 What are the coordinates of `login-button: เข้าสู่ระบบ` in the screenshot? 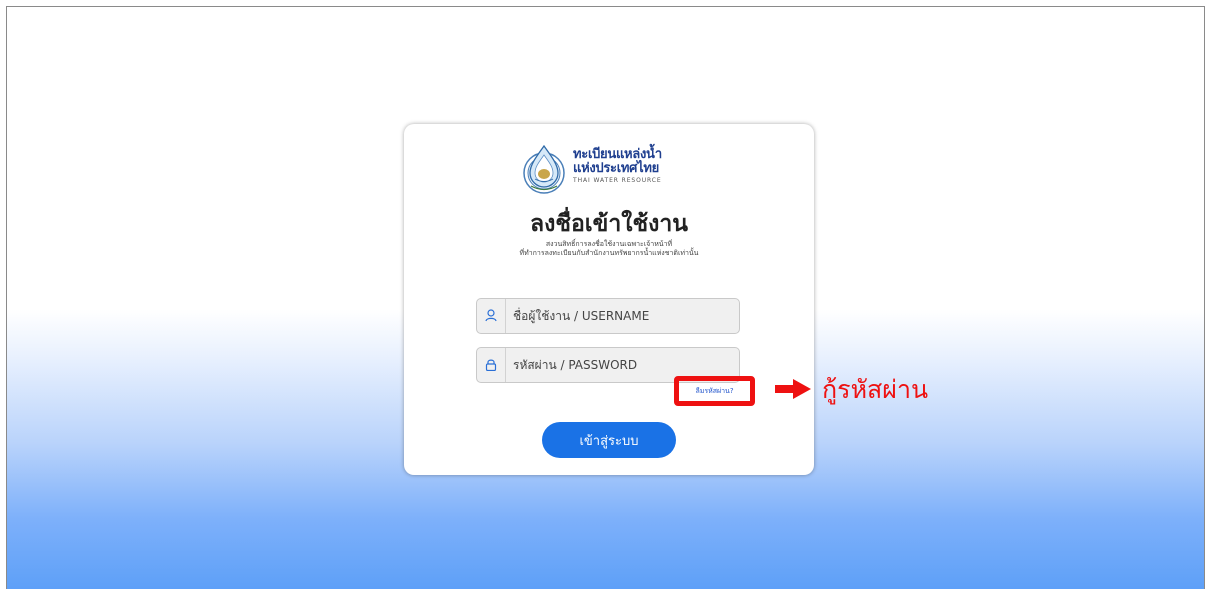 It's located at (609, 440).